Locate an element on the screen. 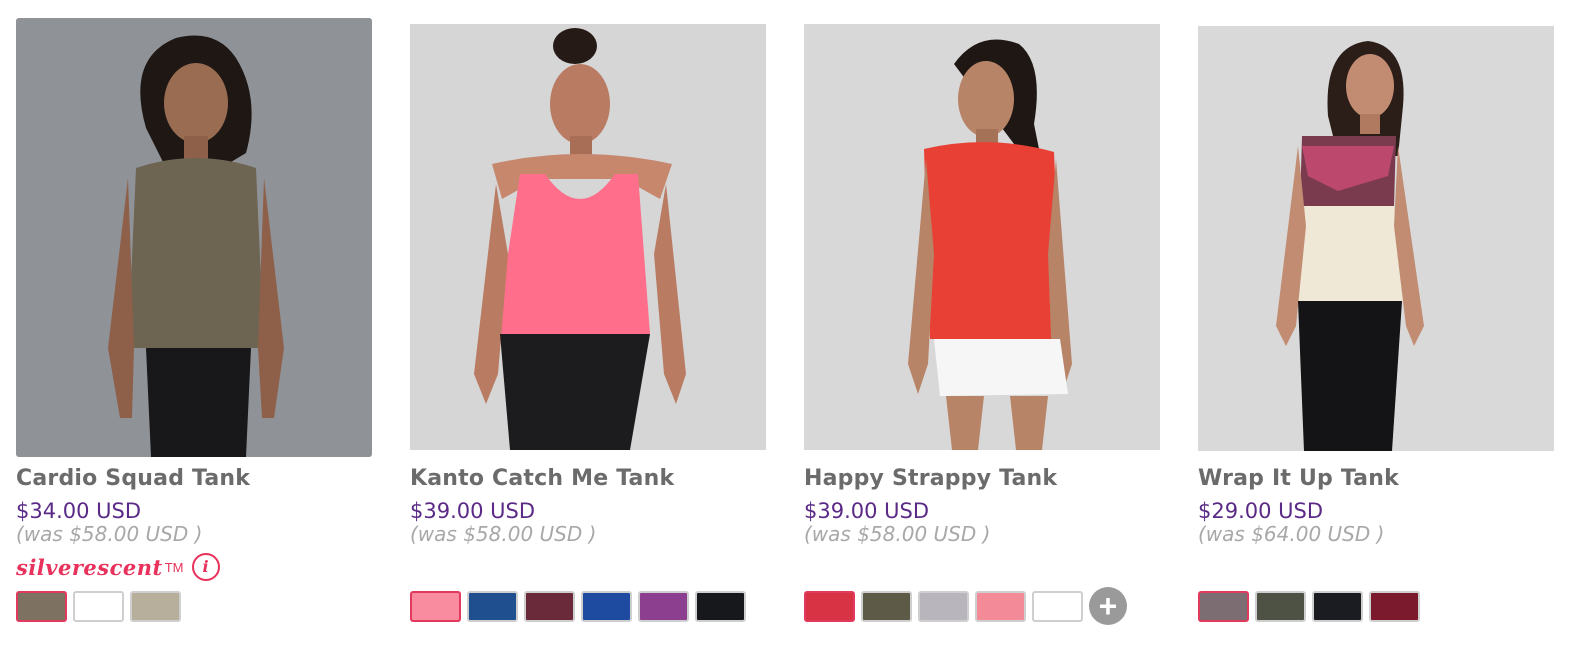 Image resolution: width=1592 pixels, height=670 pixels. product-name: Wrap It Up Tank is located at coordinates (1298, 478).